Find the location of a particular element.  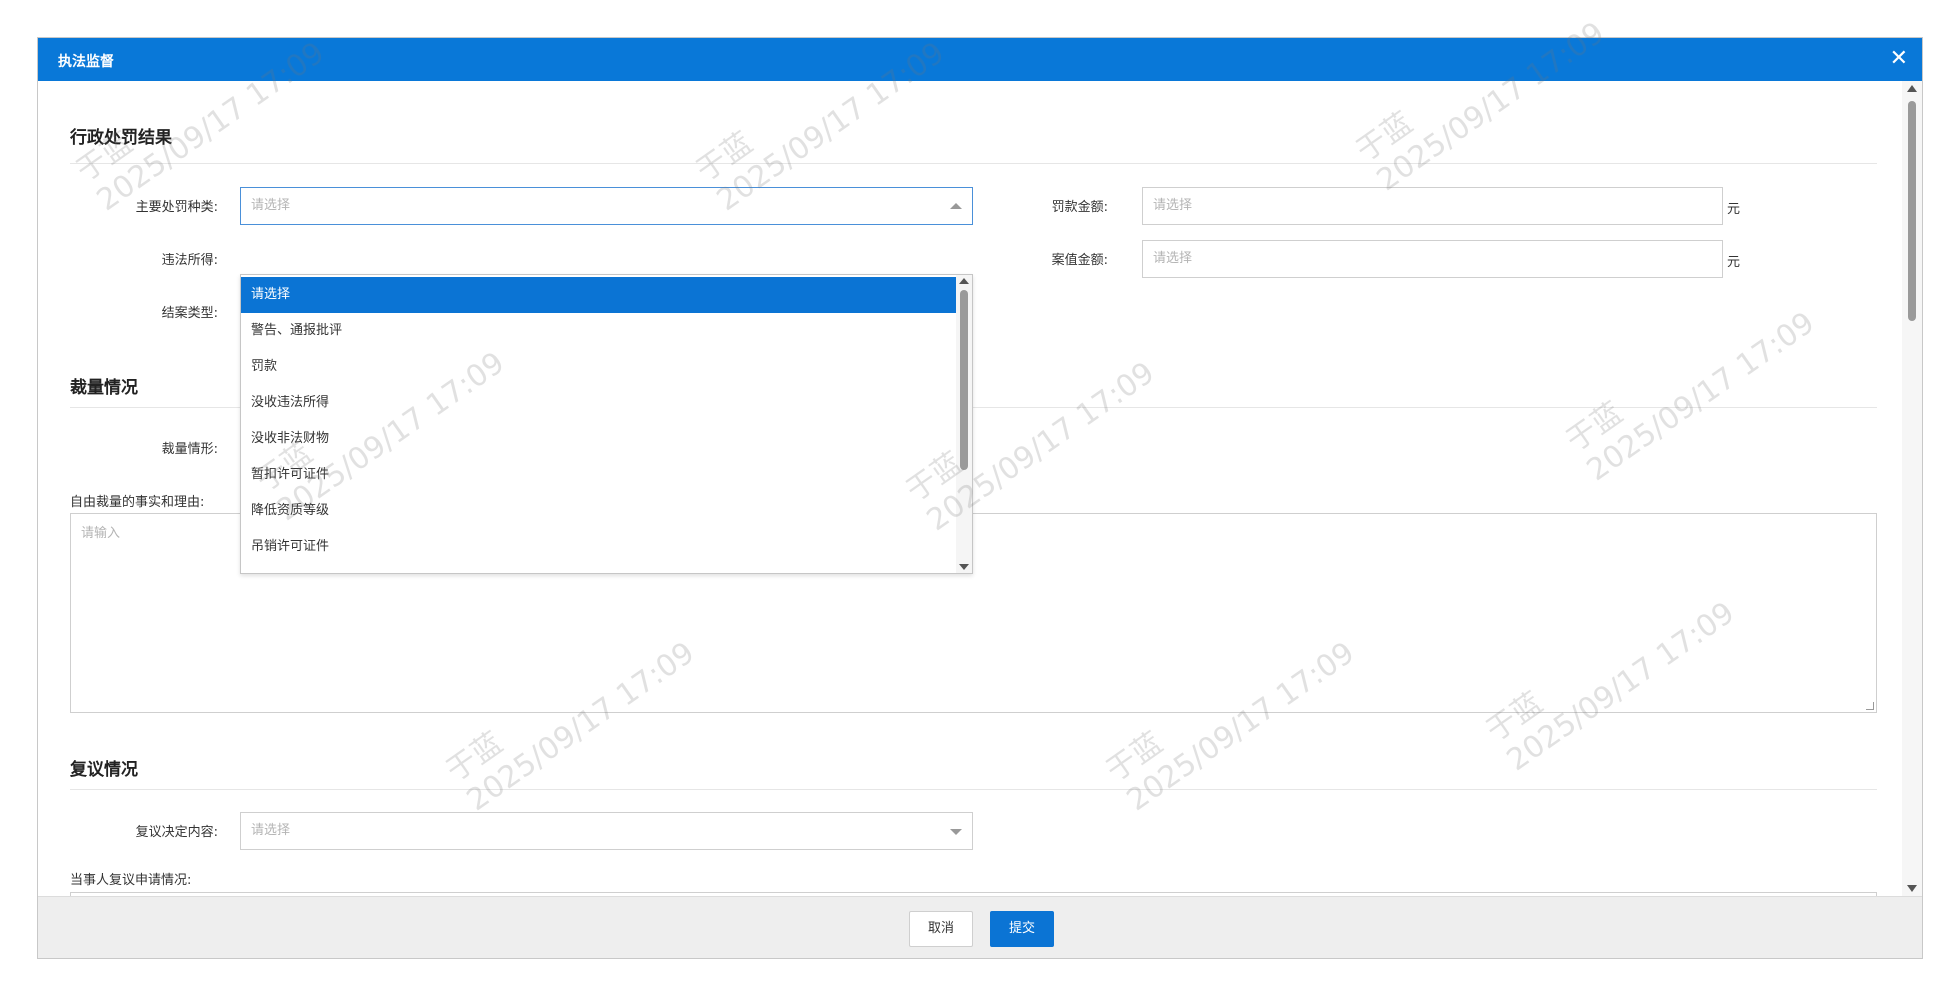

illegal-income-label: 违法所得: is located at coordinates (189, 260).